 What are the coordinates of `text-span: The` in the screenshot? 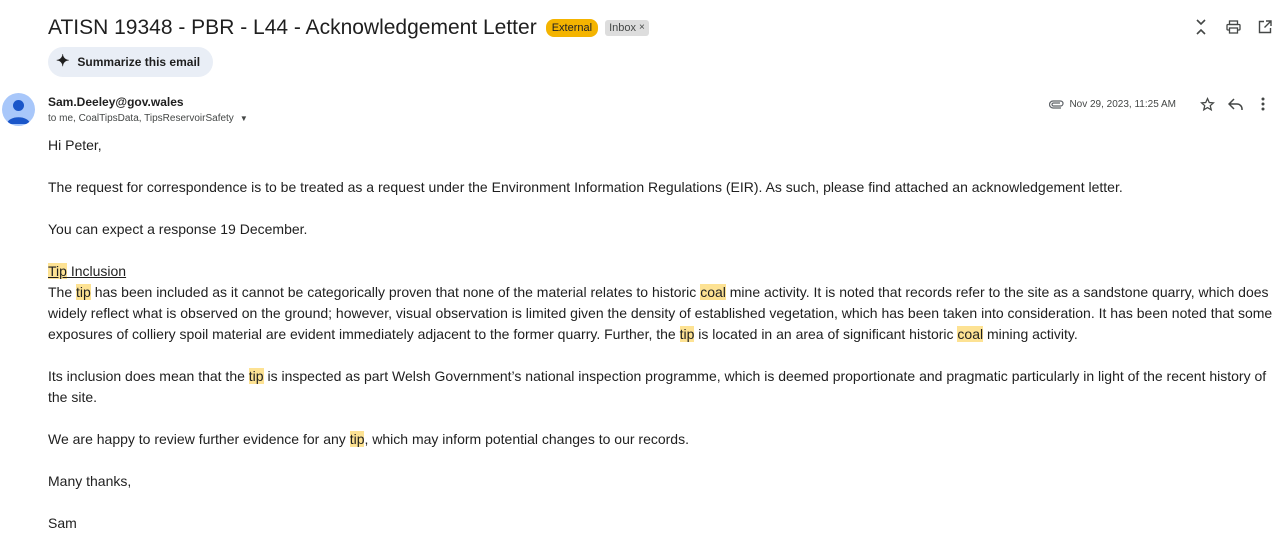 It's located at (62, 292).